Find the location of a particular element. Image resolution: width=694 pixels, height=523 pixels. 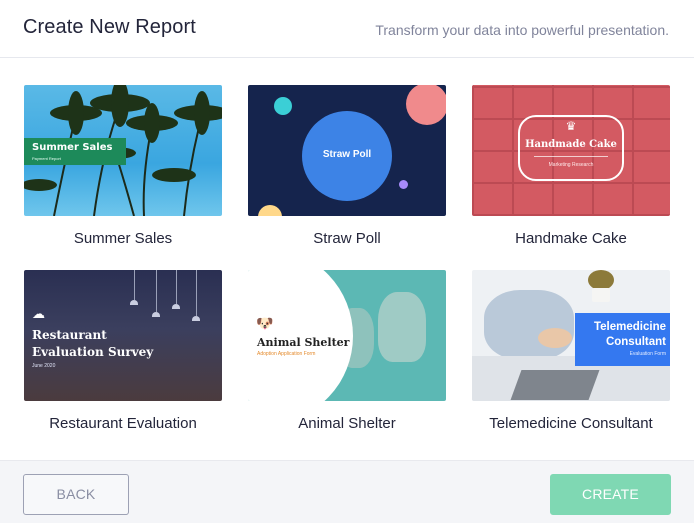

dialog-title: Create New Report is located at coordinates (109, 27).